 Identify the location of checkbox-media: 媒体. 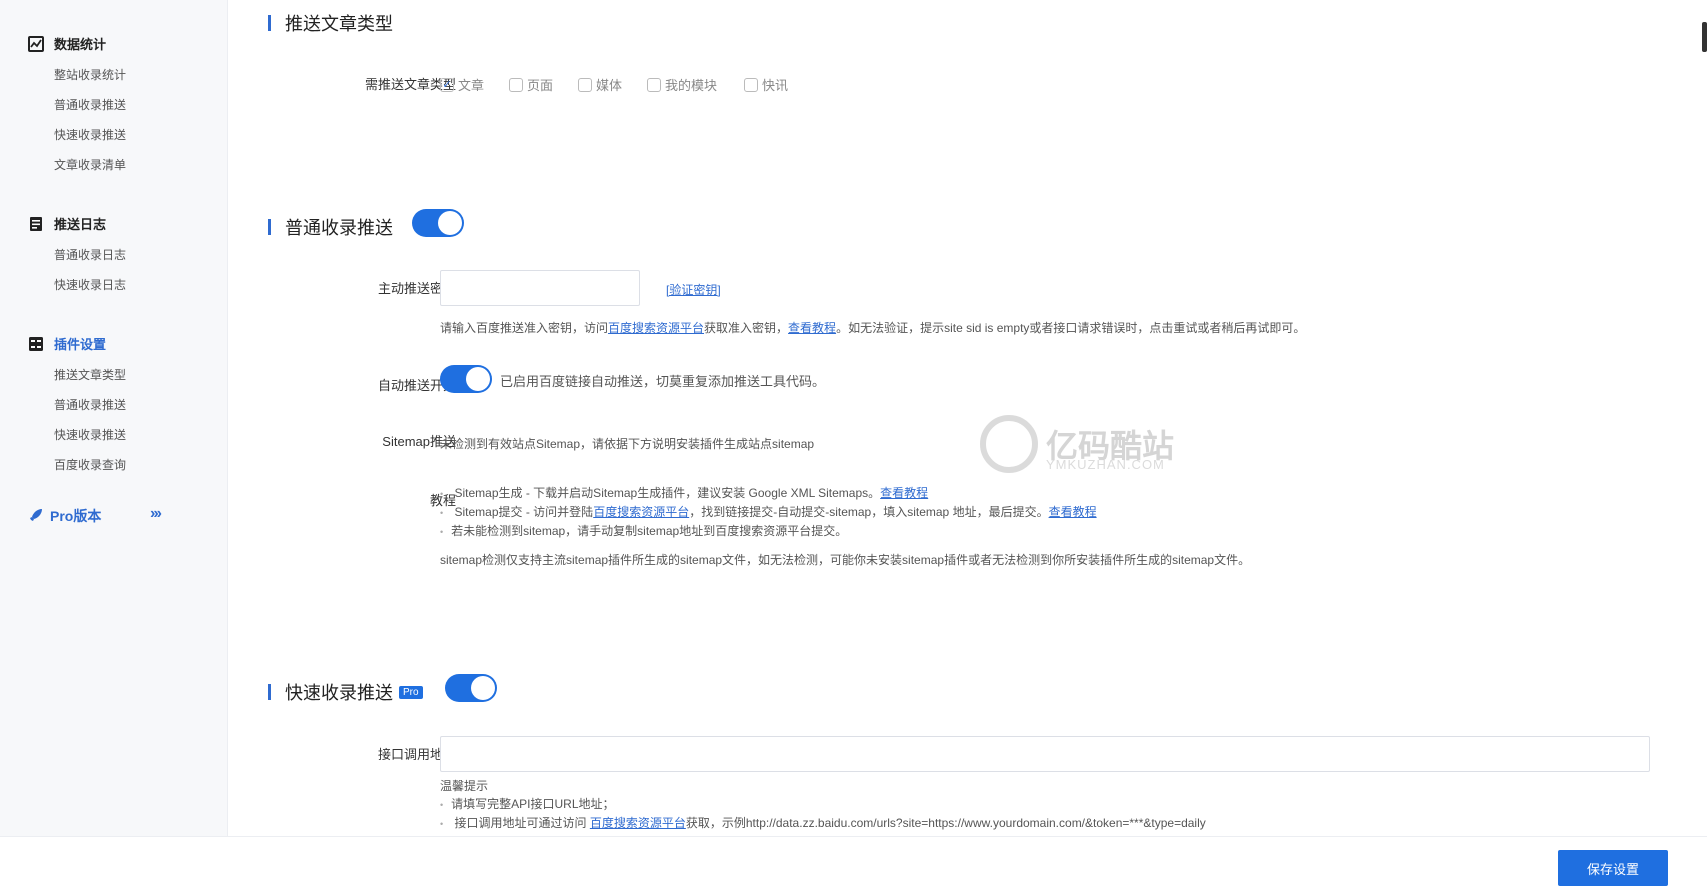
(600, 84).